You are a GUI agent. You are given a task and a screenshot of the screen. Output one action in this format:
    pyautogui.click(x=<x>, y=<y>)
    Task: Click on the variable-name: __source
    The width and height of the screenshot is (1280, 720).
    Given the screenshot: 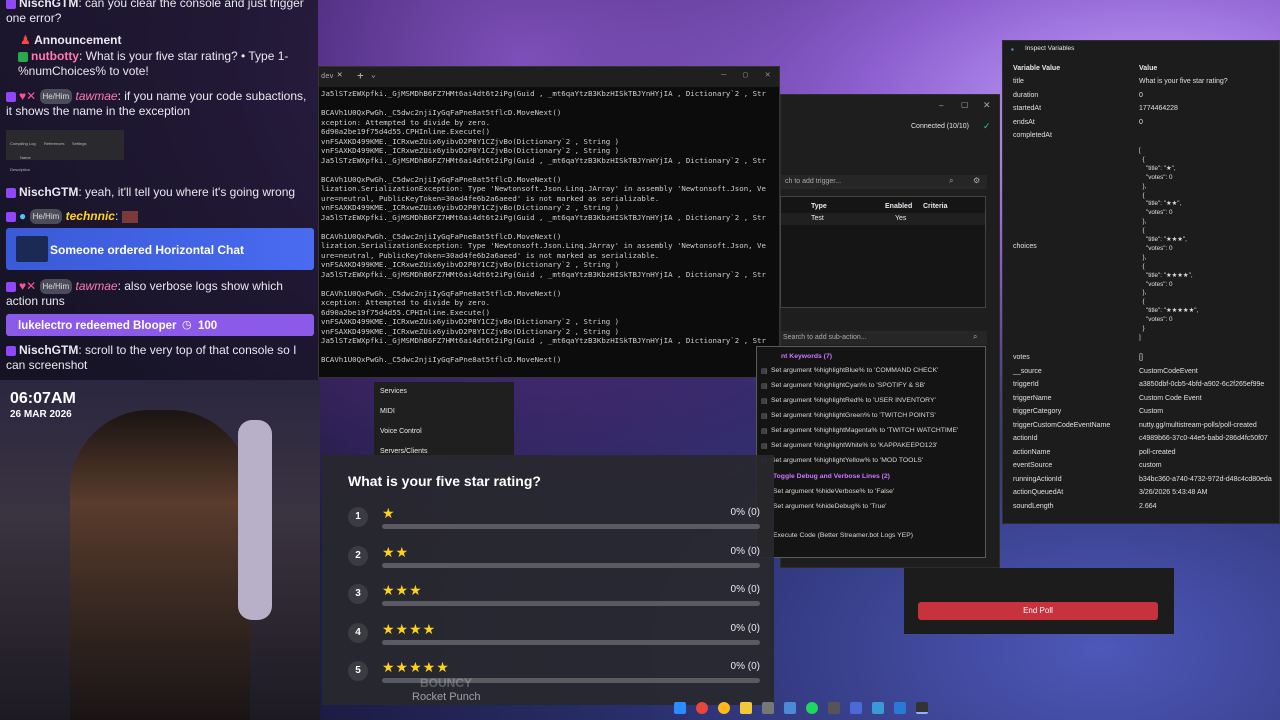 What is the action you would take?
    pyautogui.click(x=1027, y=371)
    